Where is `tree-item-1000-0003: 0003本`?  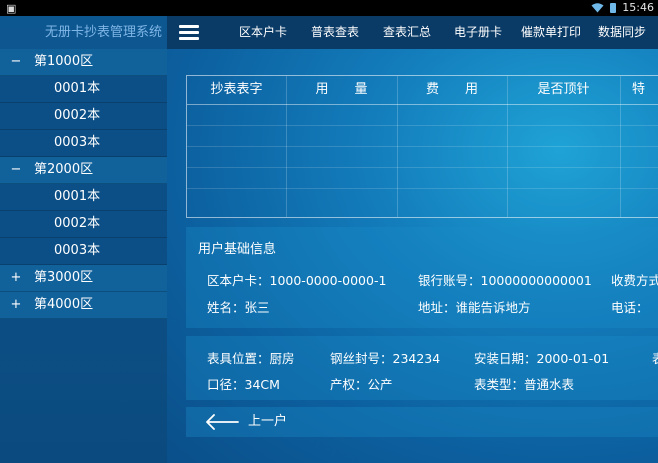
tree-item-1000-0003: 0003本 is located at coordinates (83, 143).